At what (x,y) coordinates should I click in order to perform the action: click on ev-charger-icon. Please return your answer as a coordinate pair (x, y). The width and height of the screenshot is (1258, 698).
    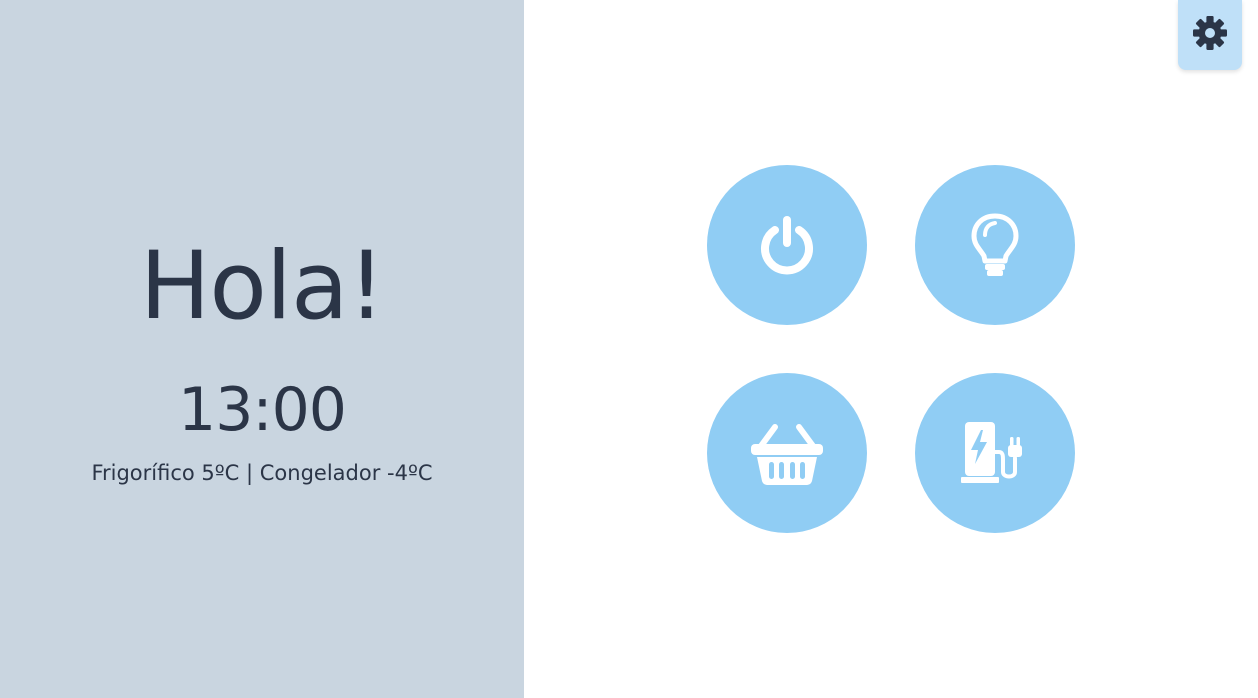
    Looking at the image, I should click on (995, 453).